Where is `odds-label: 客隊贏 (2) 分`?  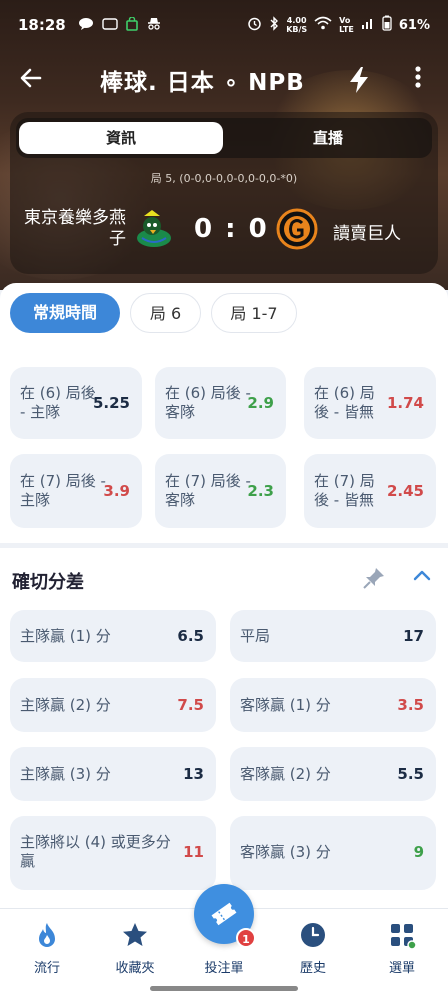
odds-label: 客隊贏 (2) 分 is located at coordinates (285, 774).